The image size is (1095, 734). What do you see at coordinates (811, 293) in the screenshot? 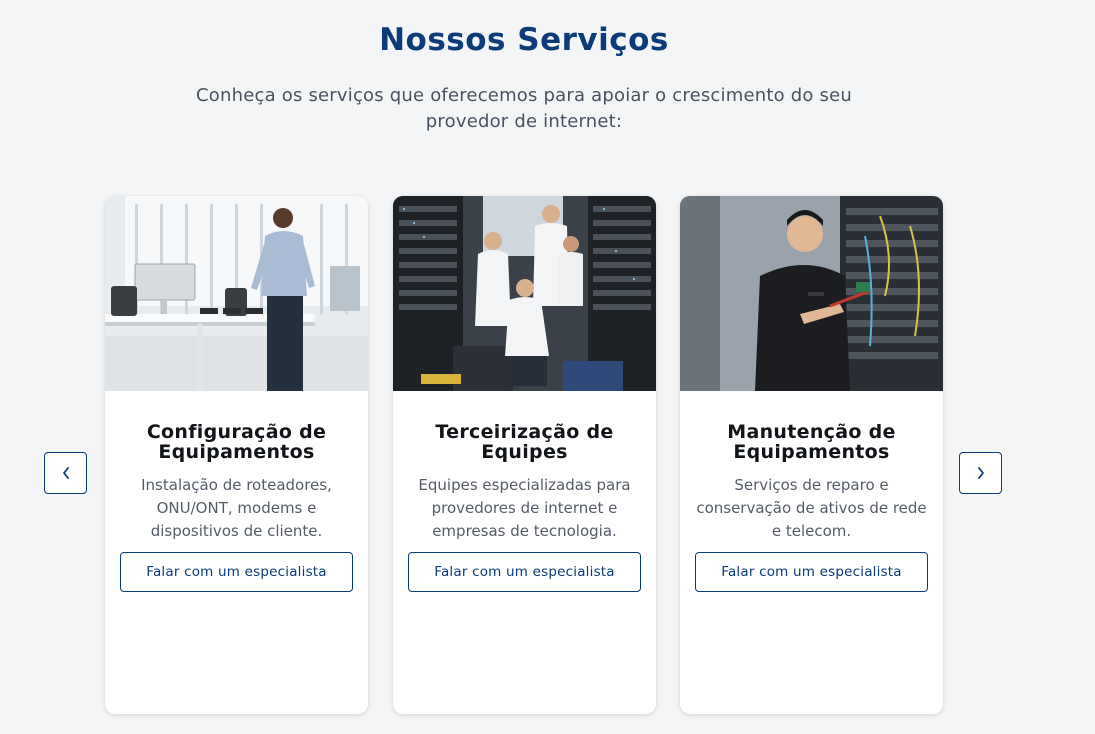
I see `technician-maintenance-photo` at bounding box center [811, 293].